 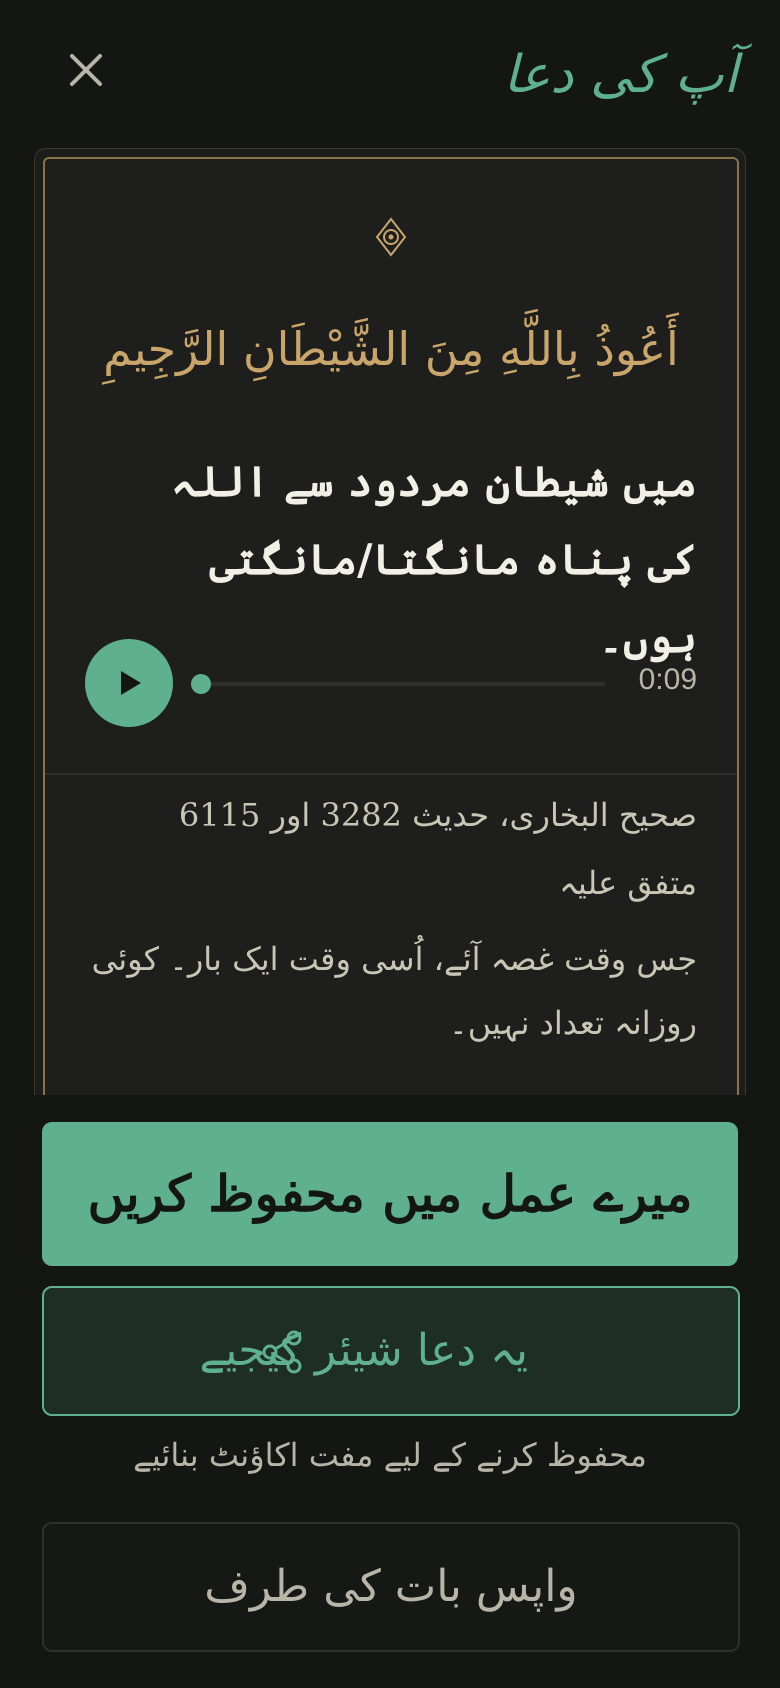 I want to click on save-button: میرے عمل میں محفوظ کریں, so click(x=390, y=1194).